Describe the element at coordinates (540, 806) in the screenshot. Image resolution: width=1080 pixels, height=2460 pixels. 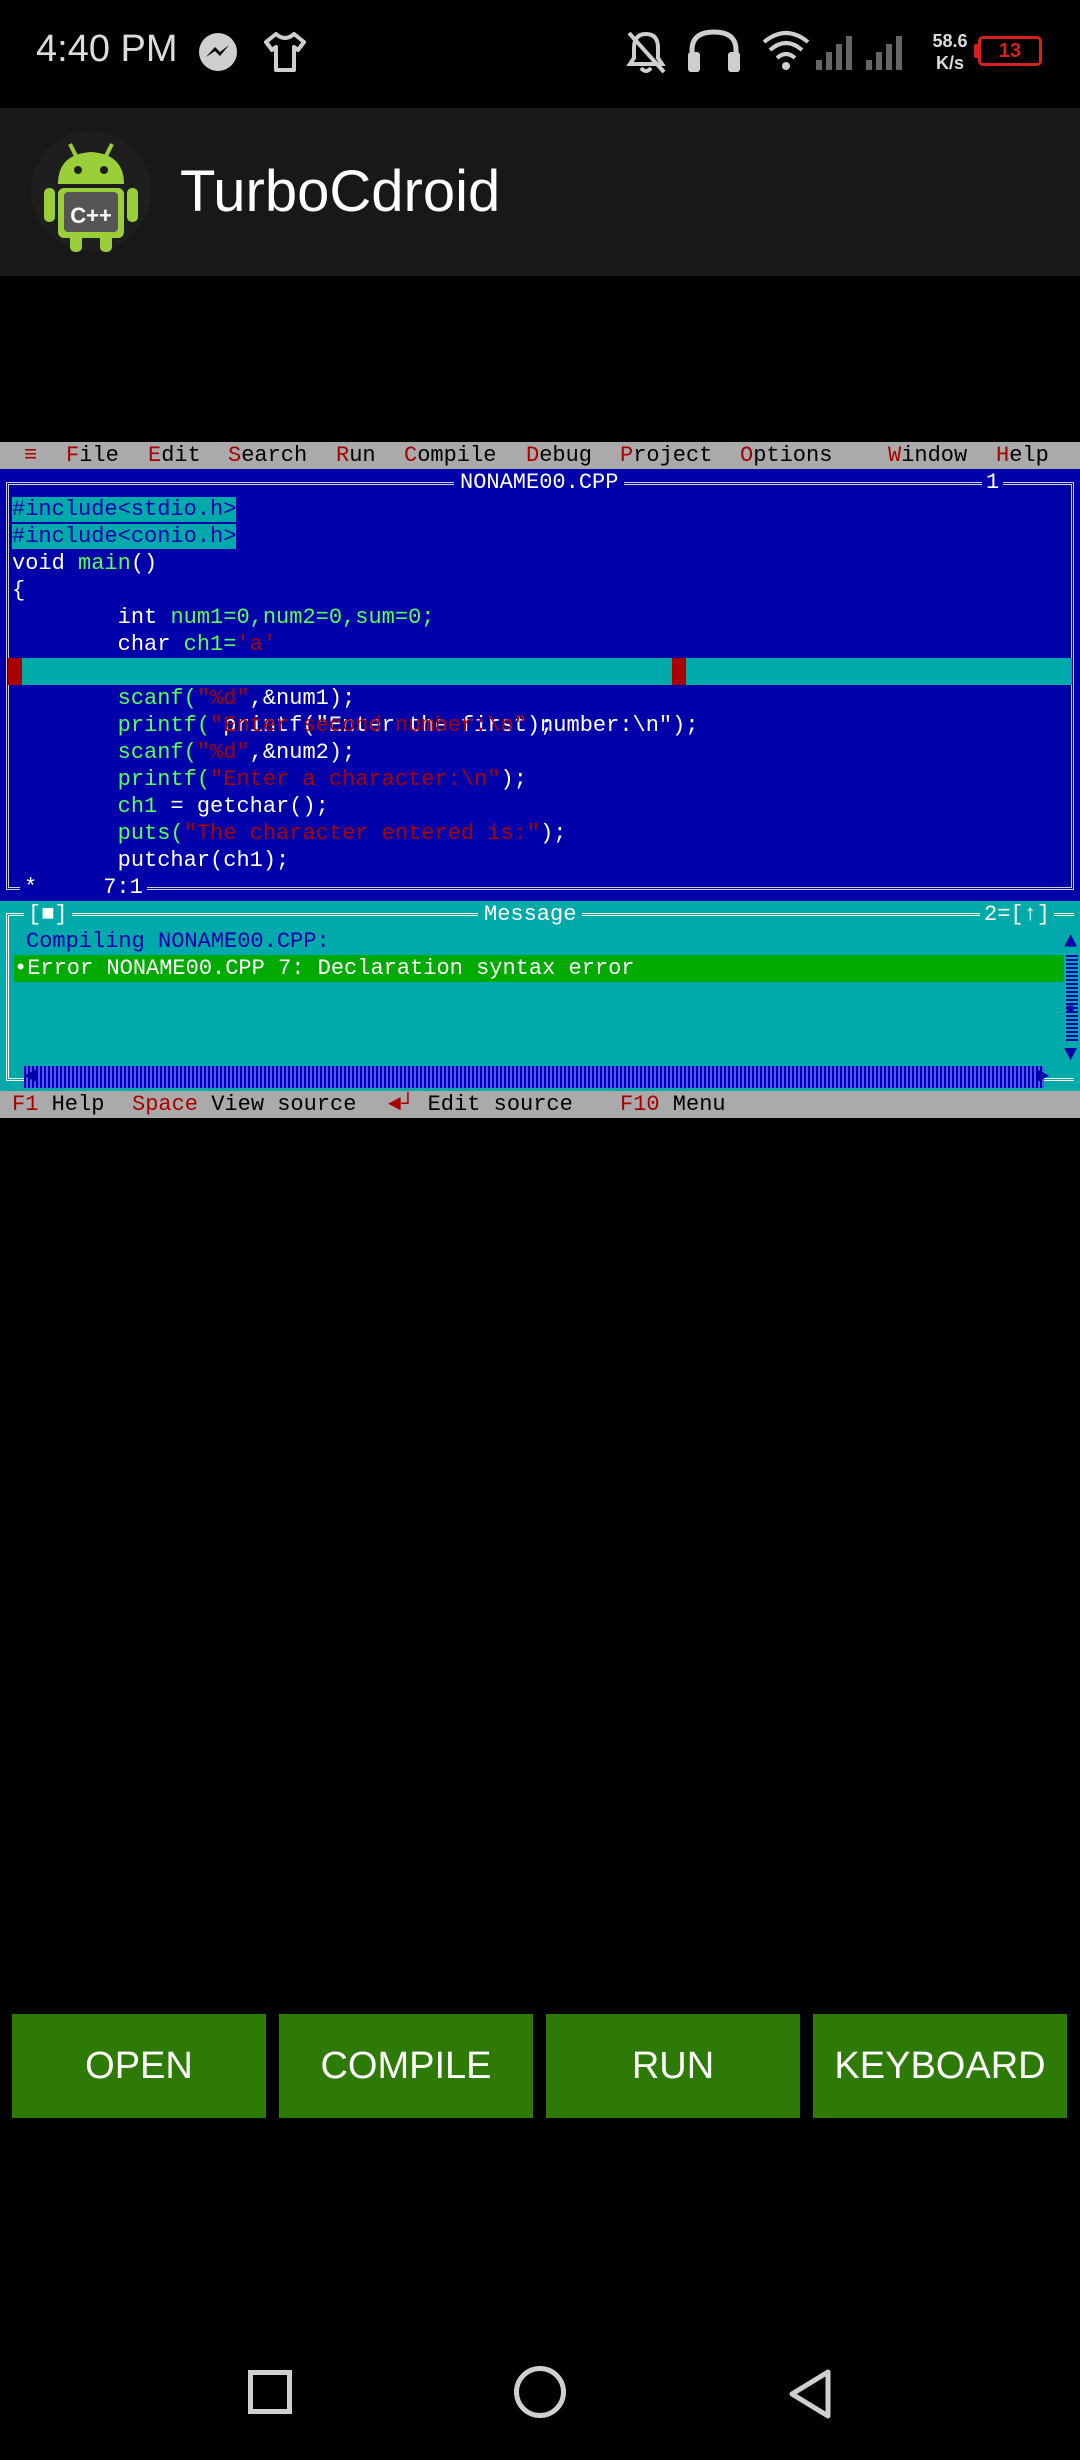
I see `code-line: ch1 = getchar();` at that location.